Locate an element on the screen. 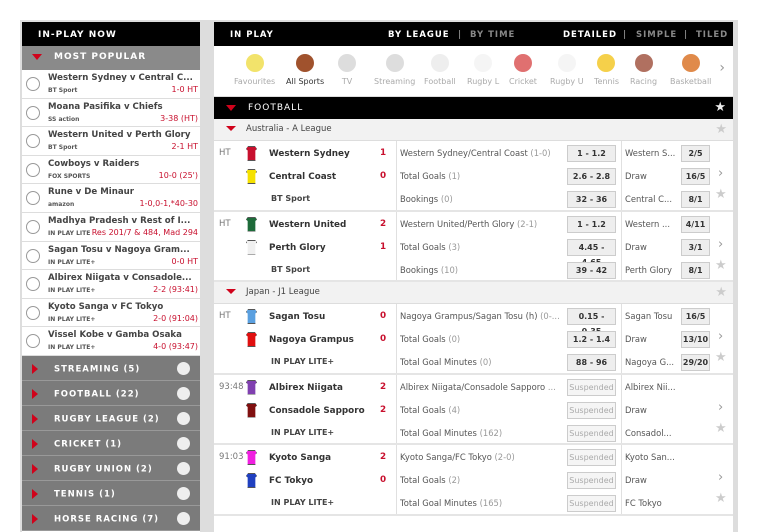 This screenshot has width=757, height=532. sport-filter-streaming: Streaming is located at coordinates (394, 70).